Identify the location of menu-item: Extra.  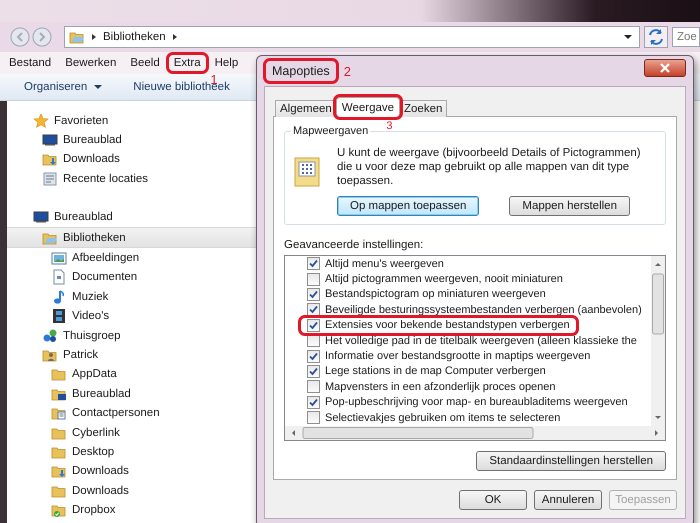
(187, 63).